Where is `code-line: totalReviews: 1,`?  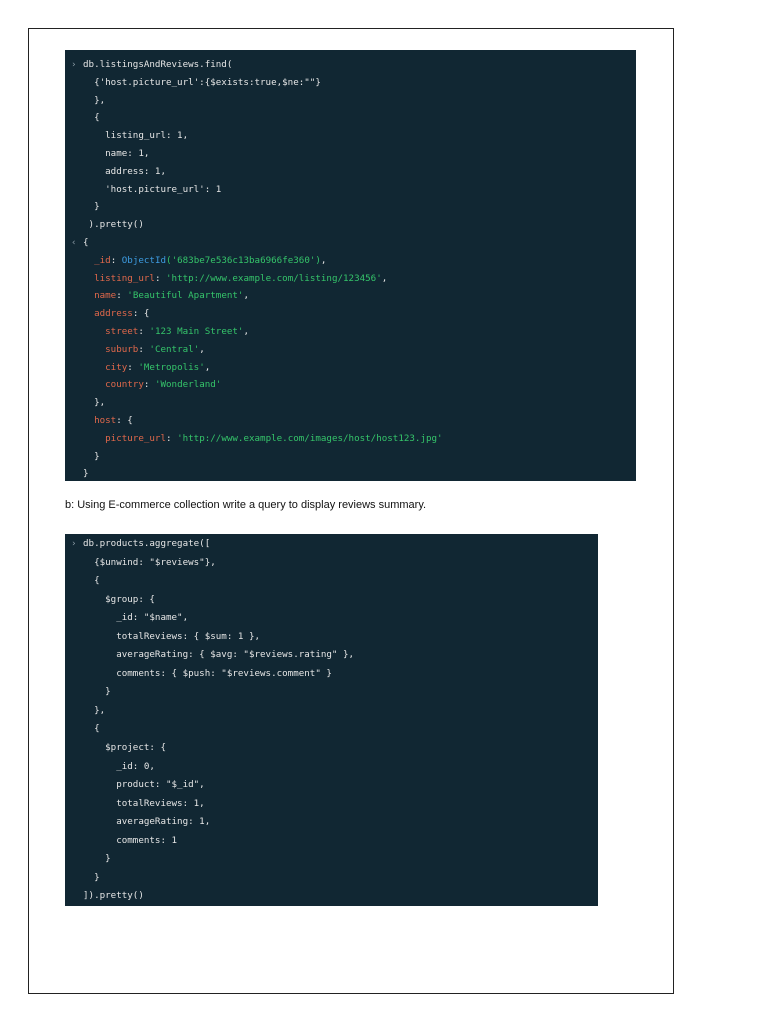
code-line: totalReviews: 1, is located at coordinates (331, 804).